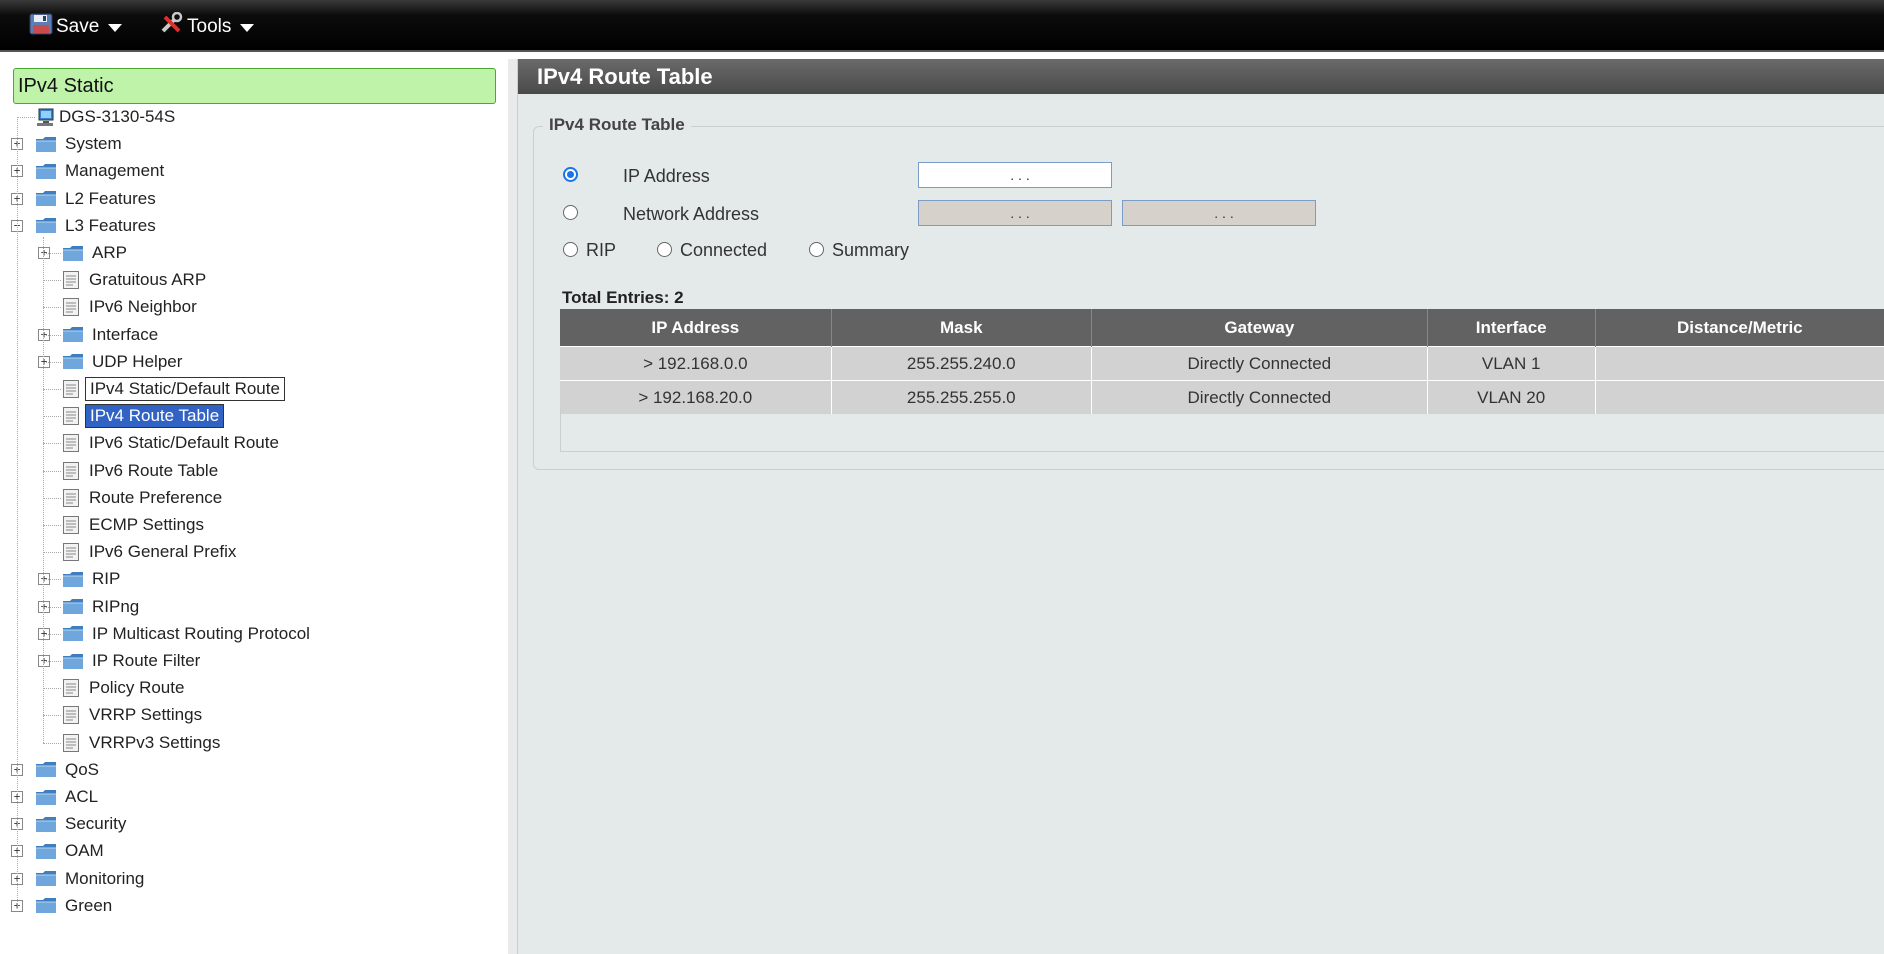 Image resolution: width=1884 pixels, height=954 pixels. I want to click on tree-item-label: System, so click(93, 144).